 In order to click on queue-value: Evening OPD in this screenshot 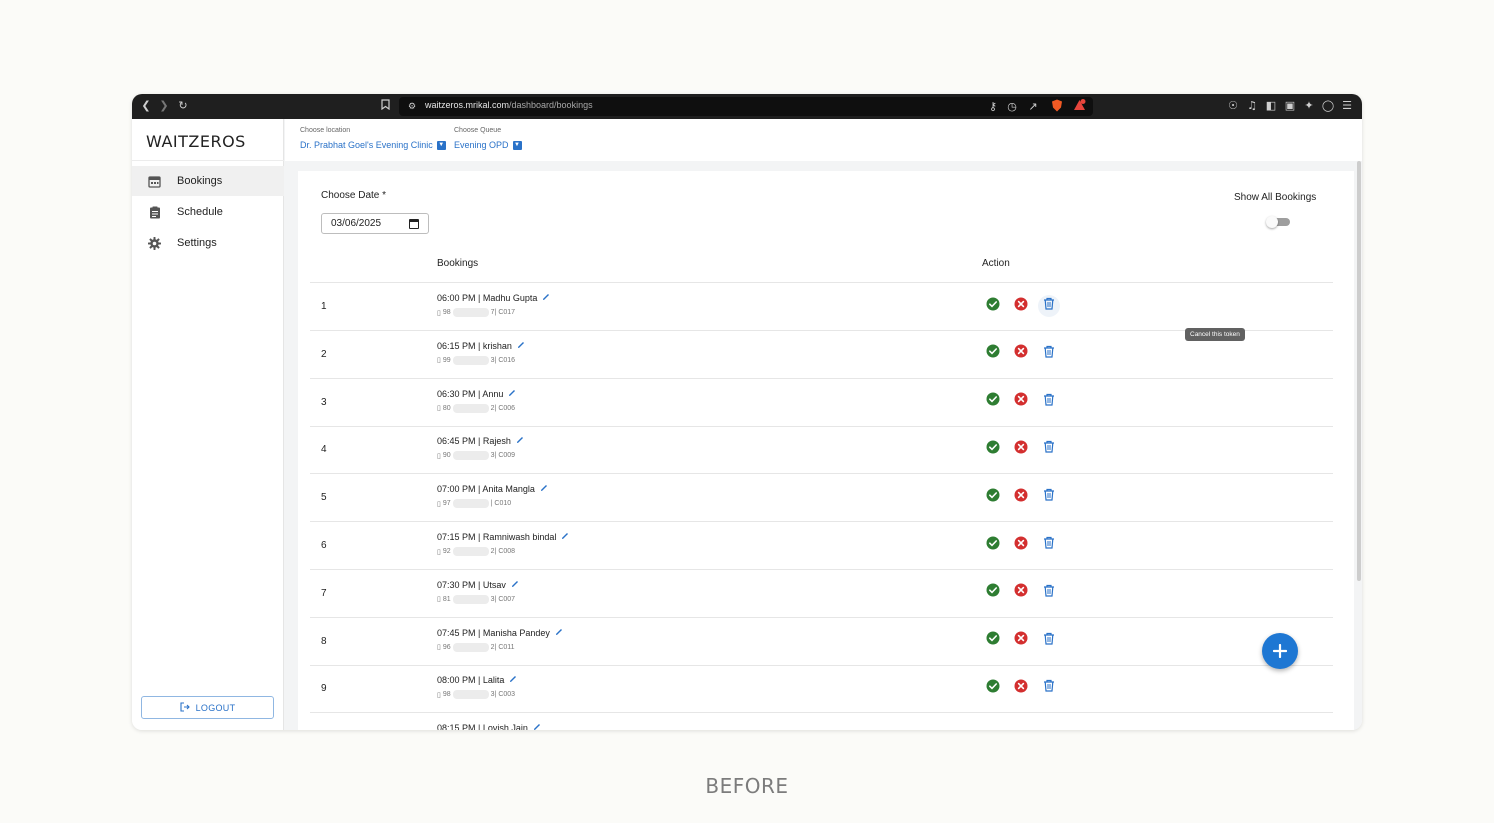, I will do `click(481, 145)`.